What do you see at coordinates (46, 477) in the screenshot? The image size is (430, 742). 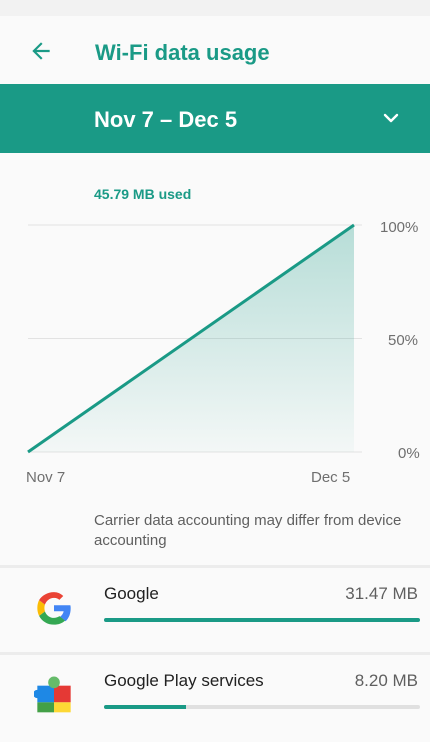 I see `x-tick-label: Nov 7` at bounding box center [46, 477].